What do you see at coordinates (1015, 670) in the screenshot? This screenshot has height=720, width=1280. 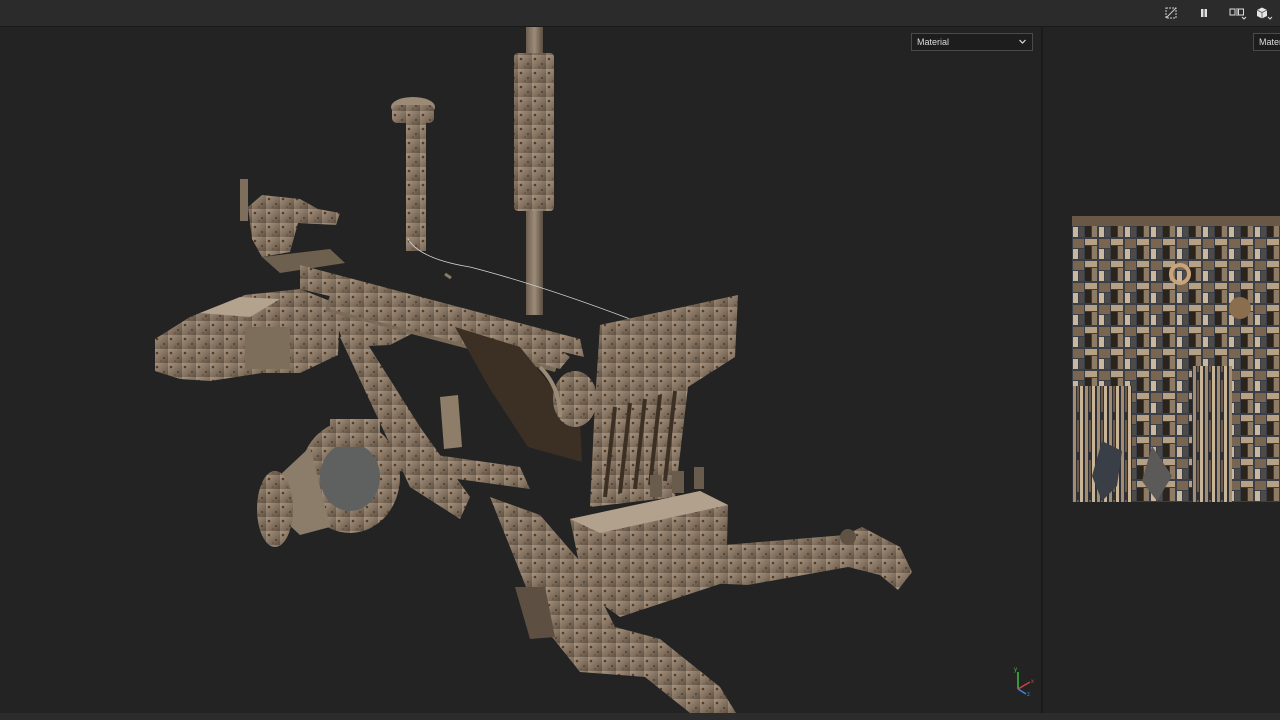 I see `svg-text: y` at bounding box center [1015, 670].